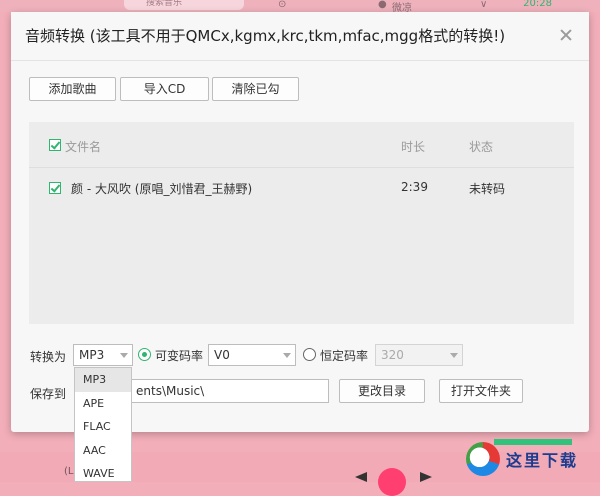 This screenshot has height=496, width=600. Describe the element at coordinates (55, 145) in the screenshot. I see `select-all-checkbox` at that location.